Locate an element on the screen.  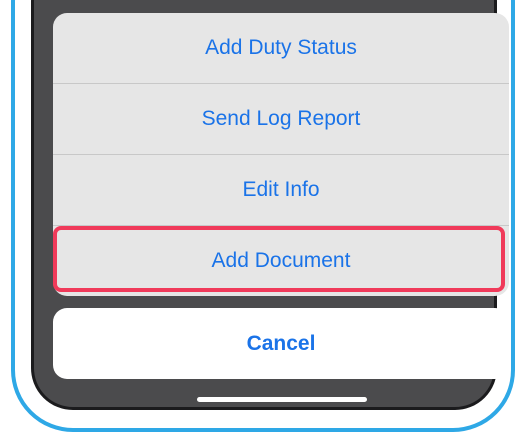
add-document-button: Add Document is located at coordinates (281, 261).